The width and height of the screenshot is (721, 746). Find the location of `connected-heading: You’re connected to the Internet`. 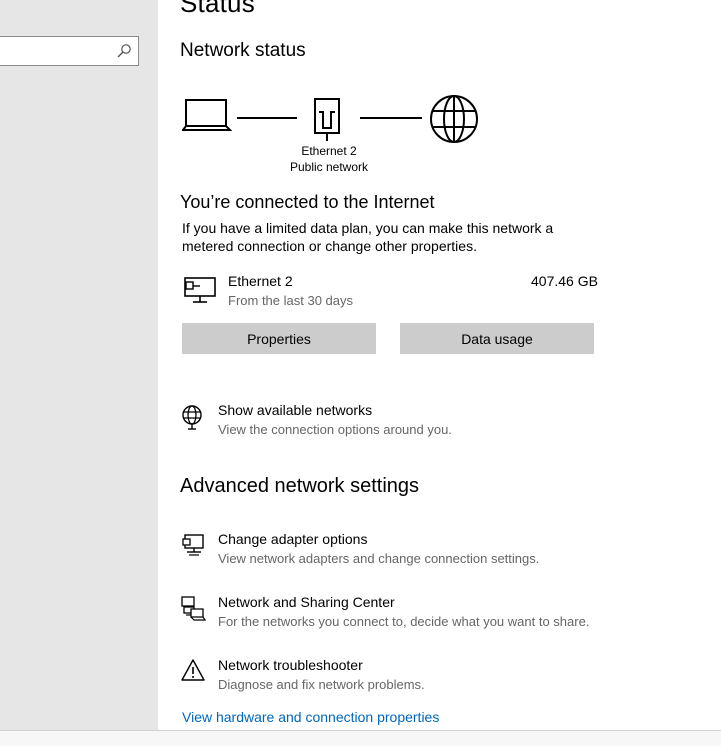

connected-heading: You’re connected to the Internet is located at coordinates (307, 202).